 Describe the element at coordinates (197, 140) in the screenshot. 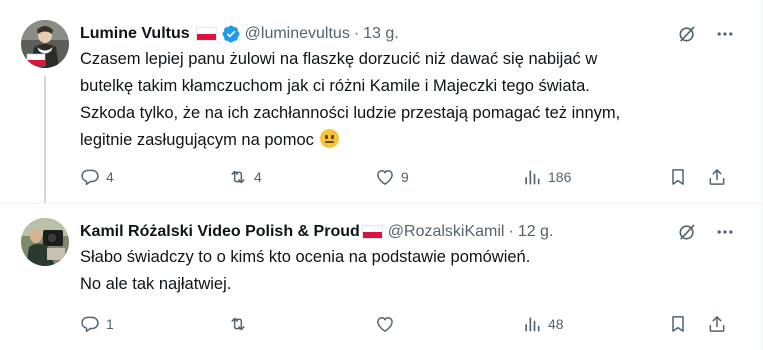

I see `tweet-text-line: legitnie zasługującym na pomoc` at that location.